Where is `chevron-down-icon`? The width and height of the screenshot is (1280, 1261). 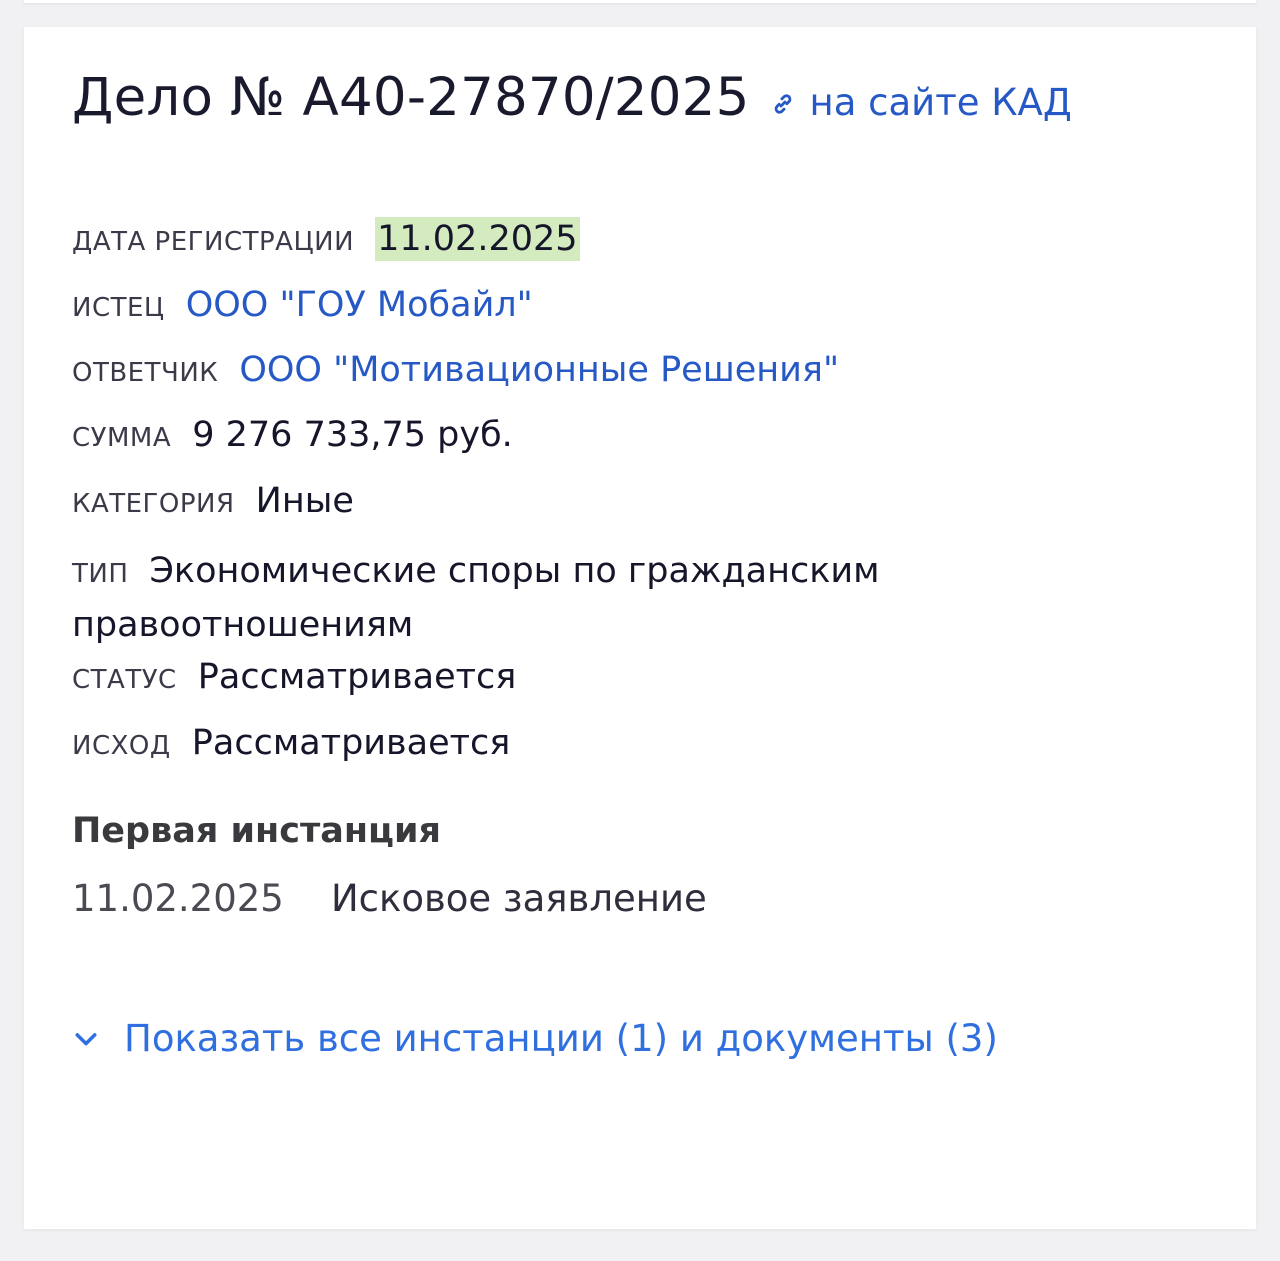
chevron-down-icon is located at coordinates (86, 1038).